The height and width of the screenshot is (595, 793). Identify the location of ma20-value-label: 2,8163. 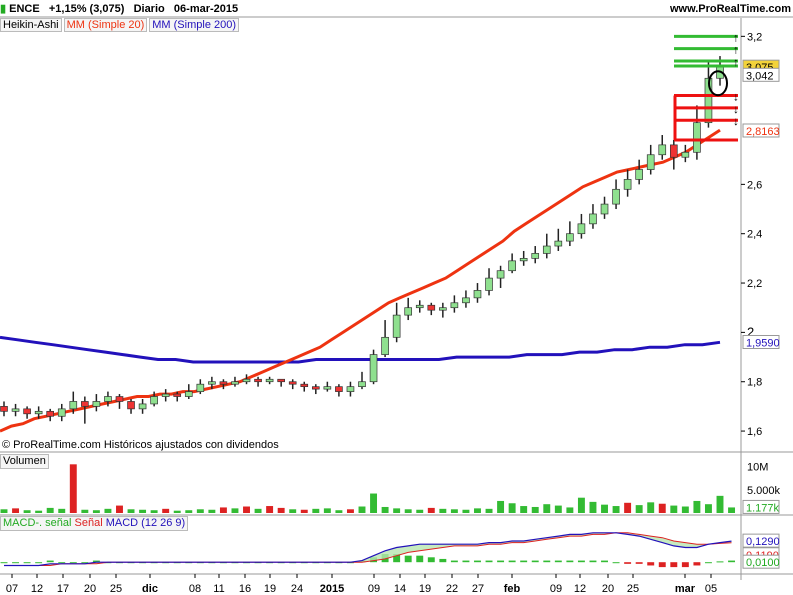
(763, 132).